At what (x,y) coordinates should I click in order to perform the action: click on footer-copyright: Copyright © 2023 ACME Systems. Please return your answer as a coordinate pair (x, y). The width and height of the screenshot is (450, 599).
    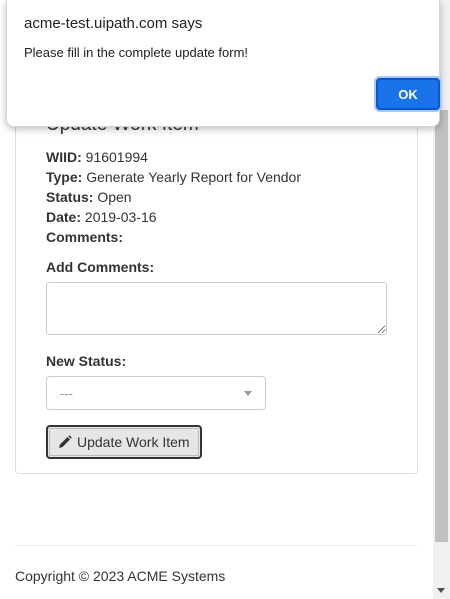
    Looking at the image, I should click on (120, 576).